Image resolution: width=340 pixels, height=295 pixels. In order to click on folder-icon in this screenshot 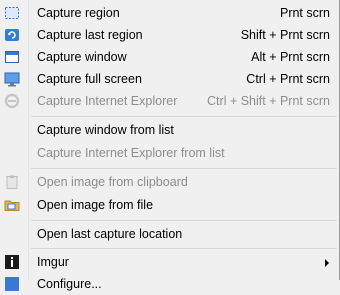, I will do `click(12, 205)`.